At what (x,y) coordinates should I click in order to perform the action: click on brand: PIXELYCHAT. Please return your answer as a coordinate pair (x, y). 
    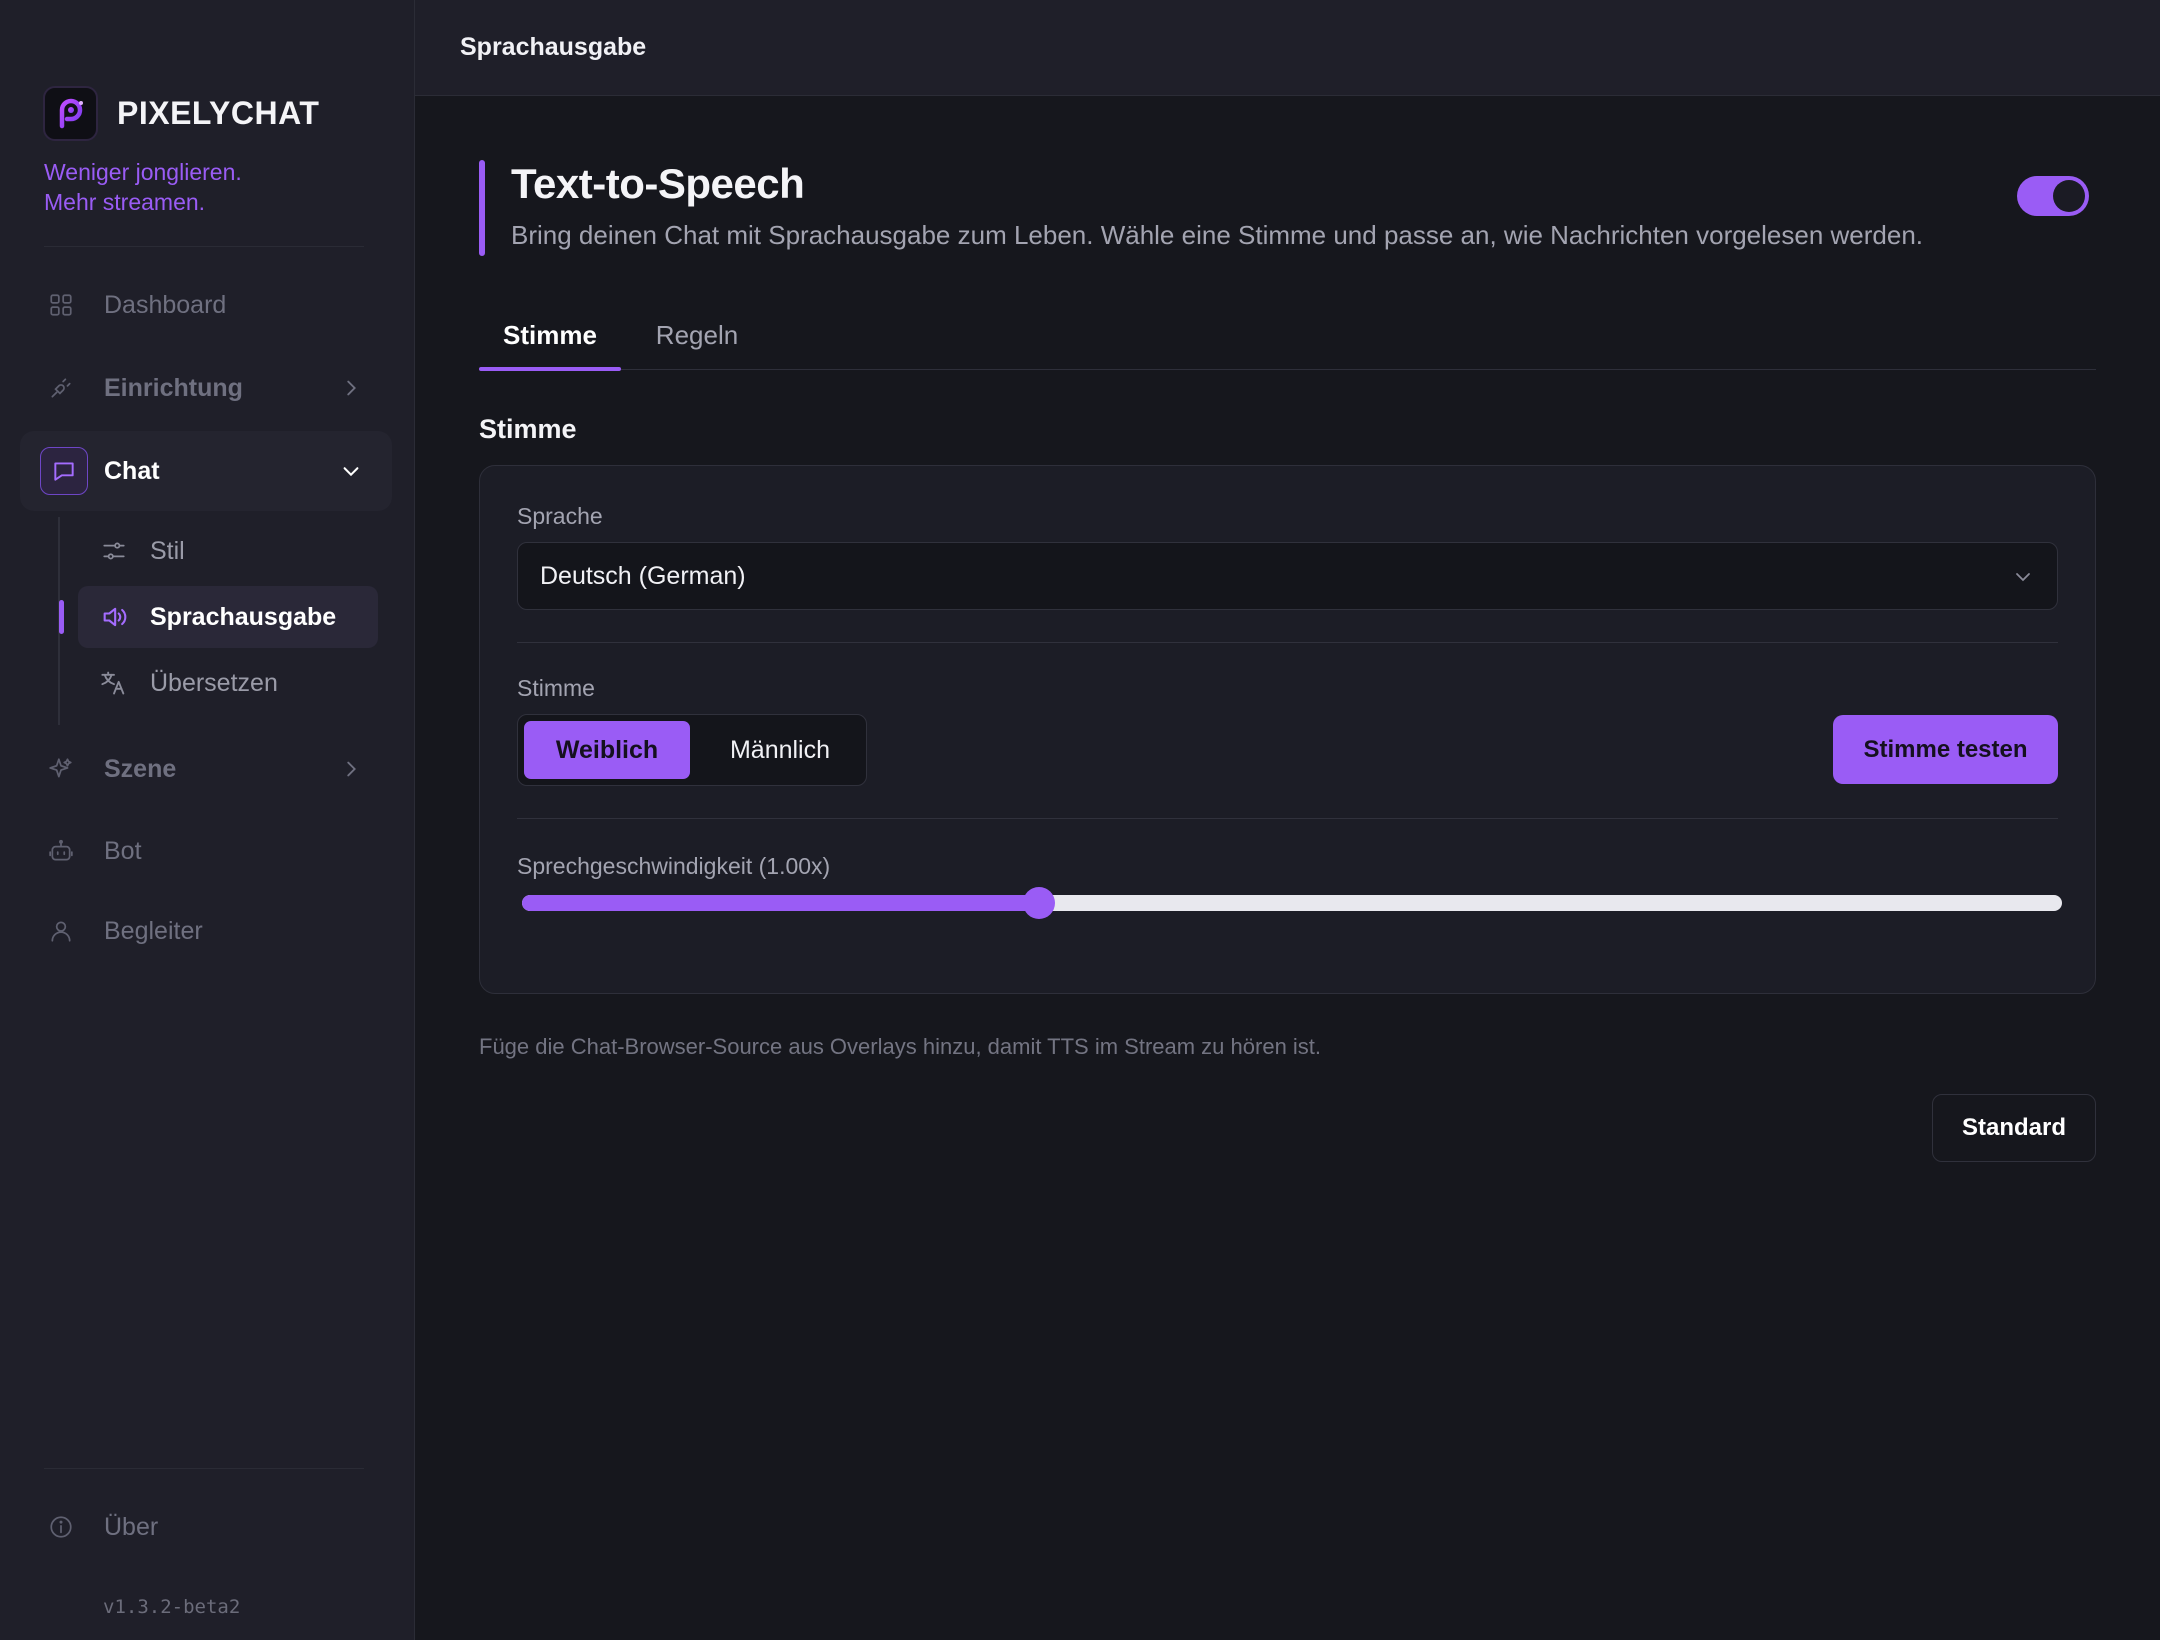
    Looking at the image, I should click on (181, 113).